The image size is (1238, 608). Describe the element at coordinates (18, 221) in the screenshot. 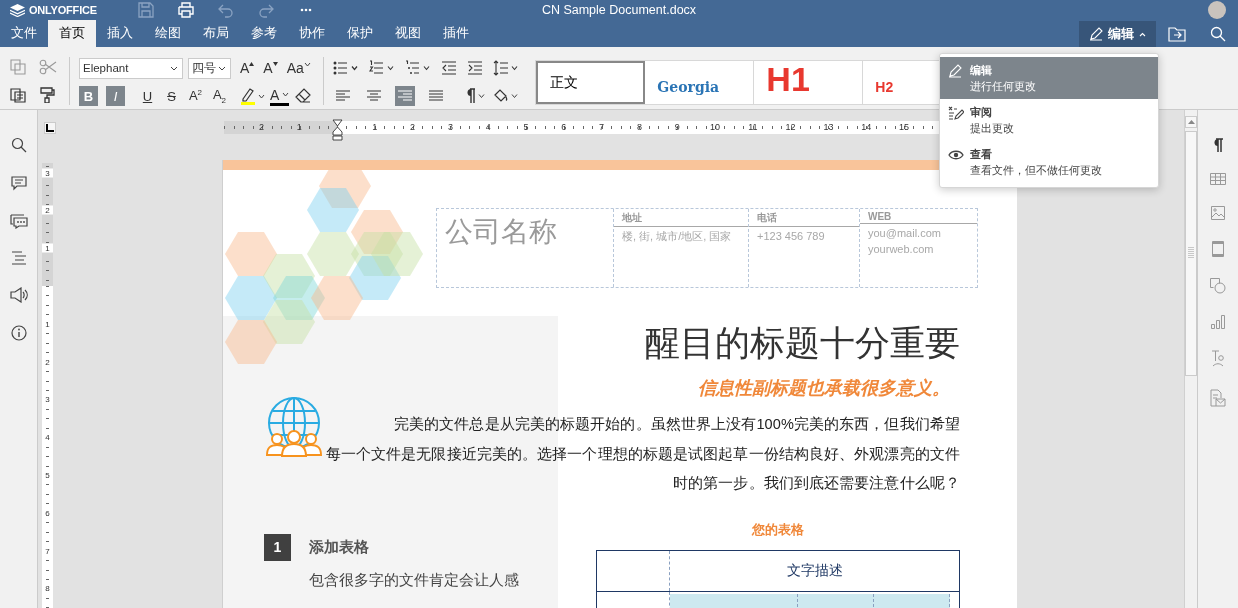

I see `chat-icon` at that location.